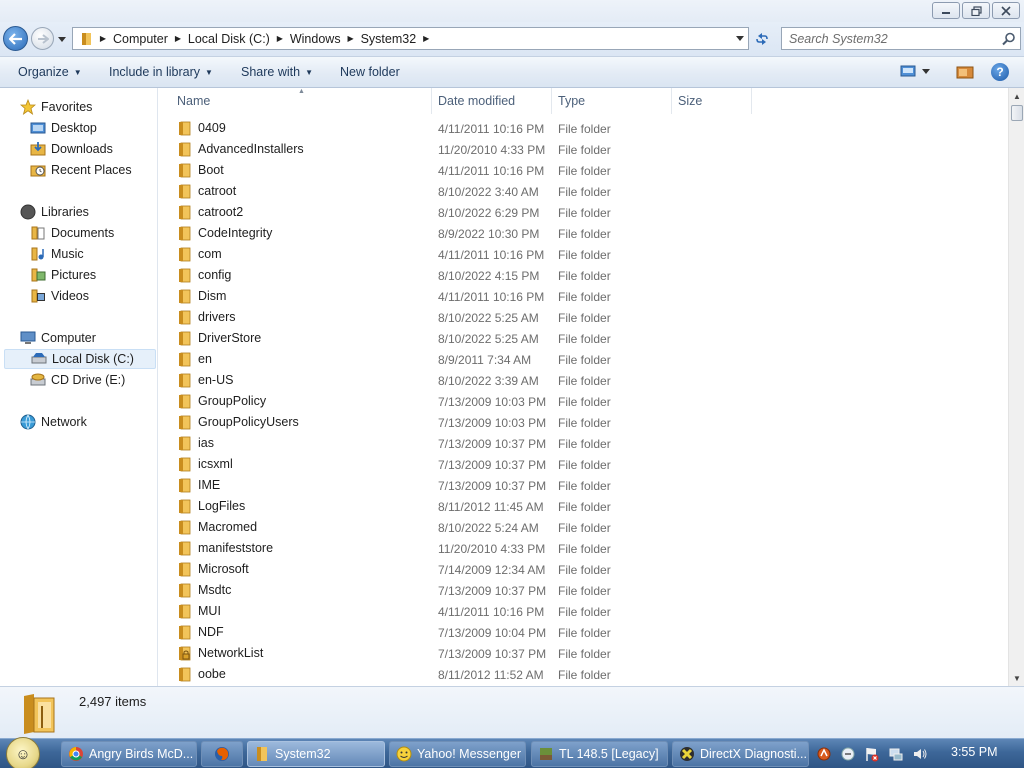 This screenshot has width=1024, height=768. I want to click on file-name: catroot, so click(217, 191).